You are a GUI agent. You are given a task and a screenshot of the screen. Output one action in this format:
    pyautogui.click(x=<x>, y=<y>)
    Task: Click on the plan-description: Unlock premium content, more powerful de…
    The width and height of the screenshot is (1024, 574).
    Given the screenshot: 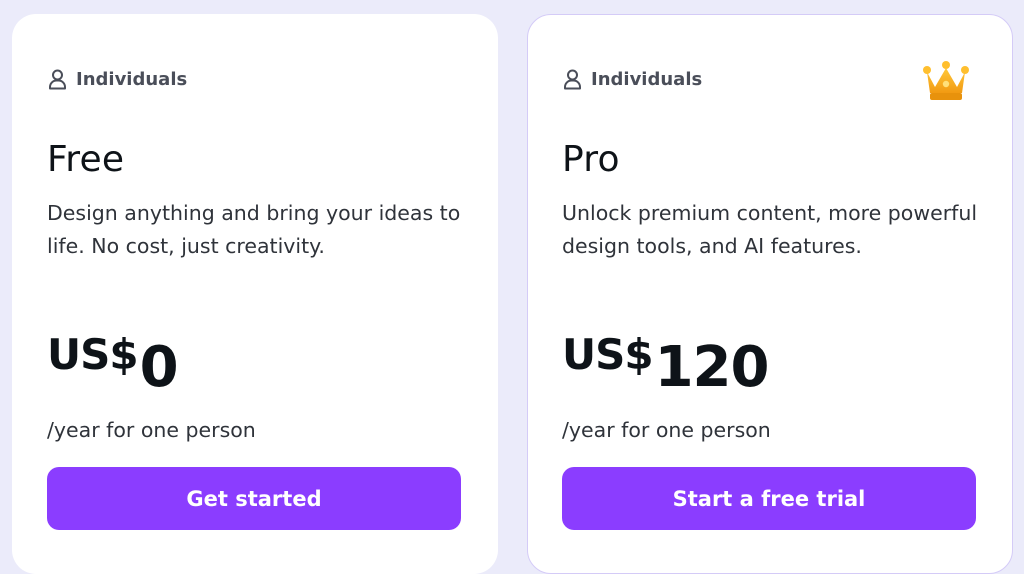 What is the action you would take?
    pyautogui.click(x=770, y=229)
    